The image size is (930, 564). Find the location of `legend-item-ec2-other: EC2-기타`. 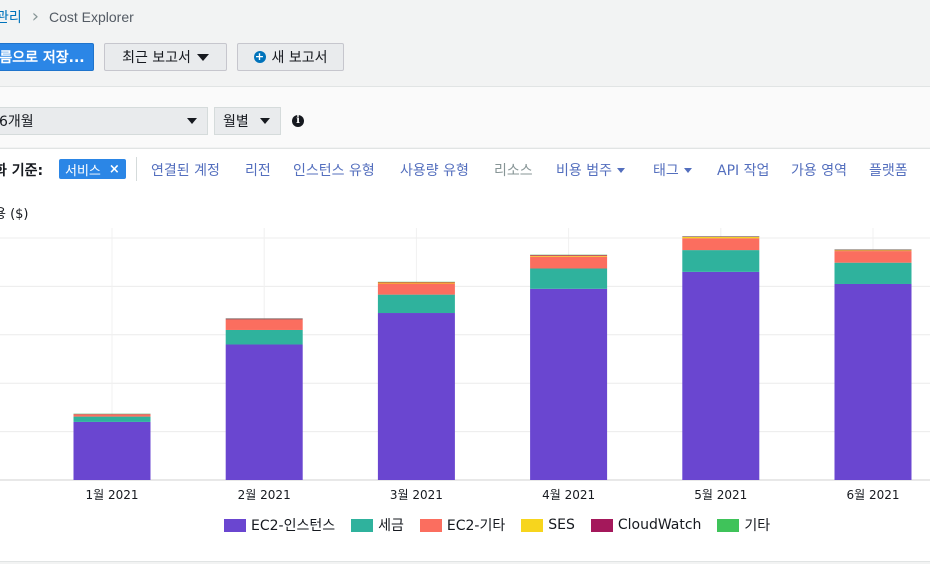

legend-item-ec2-other: EC2-기타 is located at coordinates (462, 525).